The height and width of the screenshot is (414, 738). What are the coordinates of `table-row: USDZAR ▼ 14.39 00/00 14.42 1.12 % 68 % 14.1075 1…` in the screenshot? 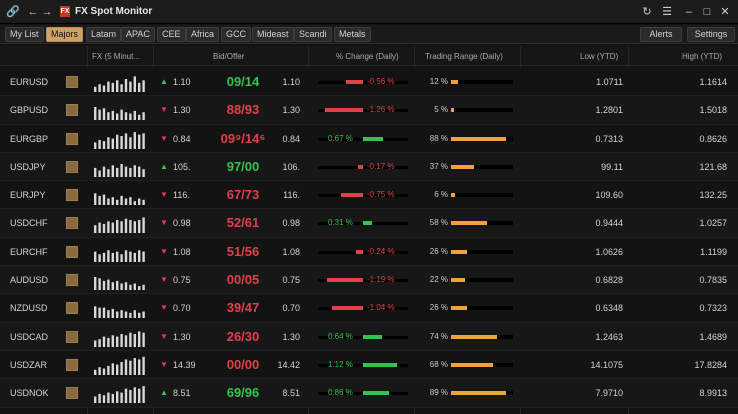 It's located at (369, 365).